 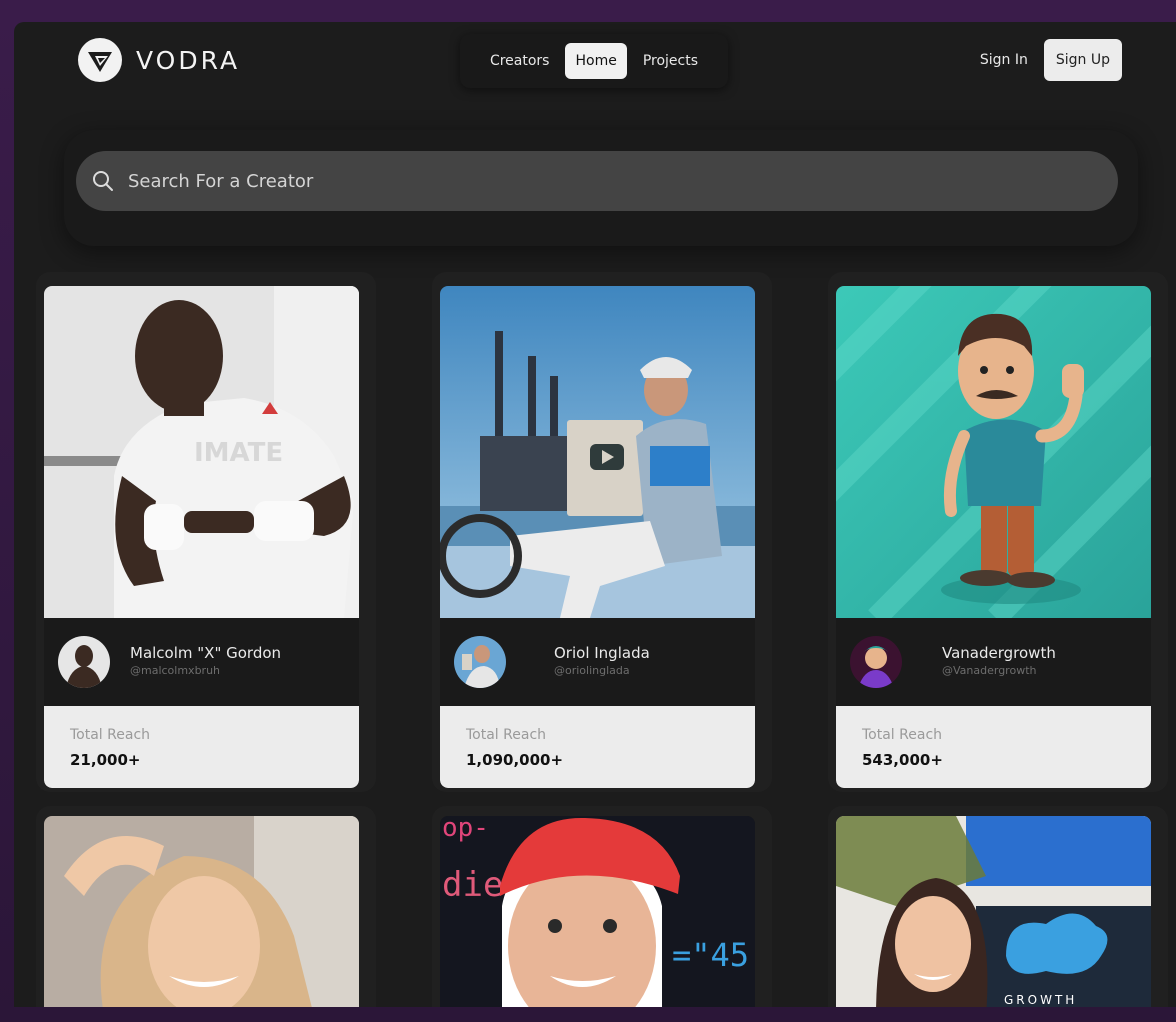 I want to click on reach-panel: Total Reach 543,000+, so click(x=993, y=747).